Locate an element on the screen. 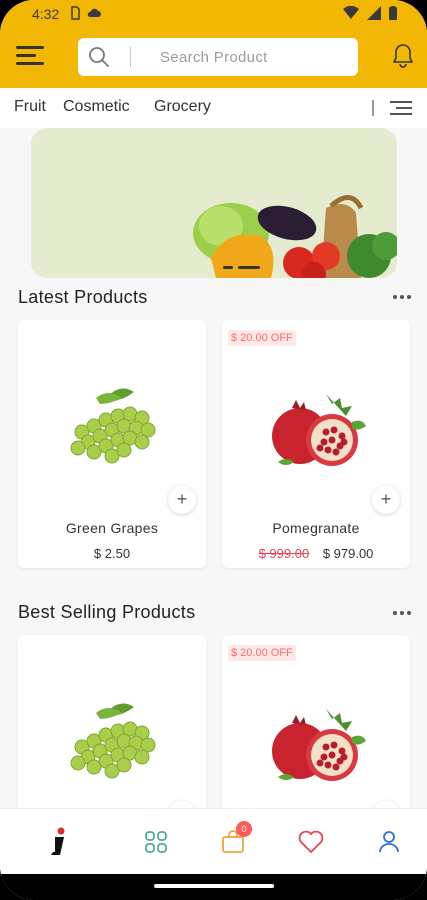 Image resolution: width=427 pixels, height=900 pixels. category-divider is located at coordinates (373, 108).